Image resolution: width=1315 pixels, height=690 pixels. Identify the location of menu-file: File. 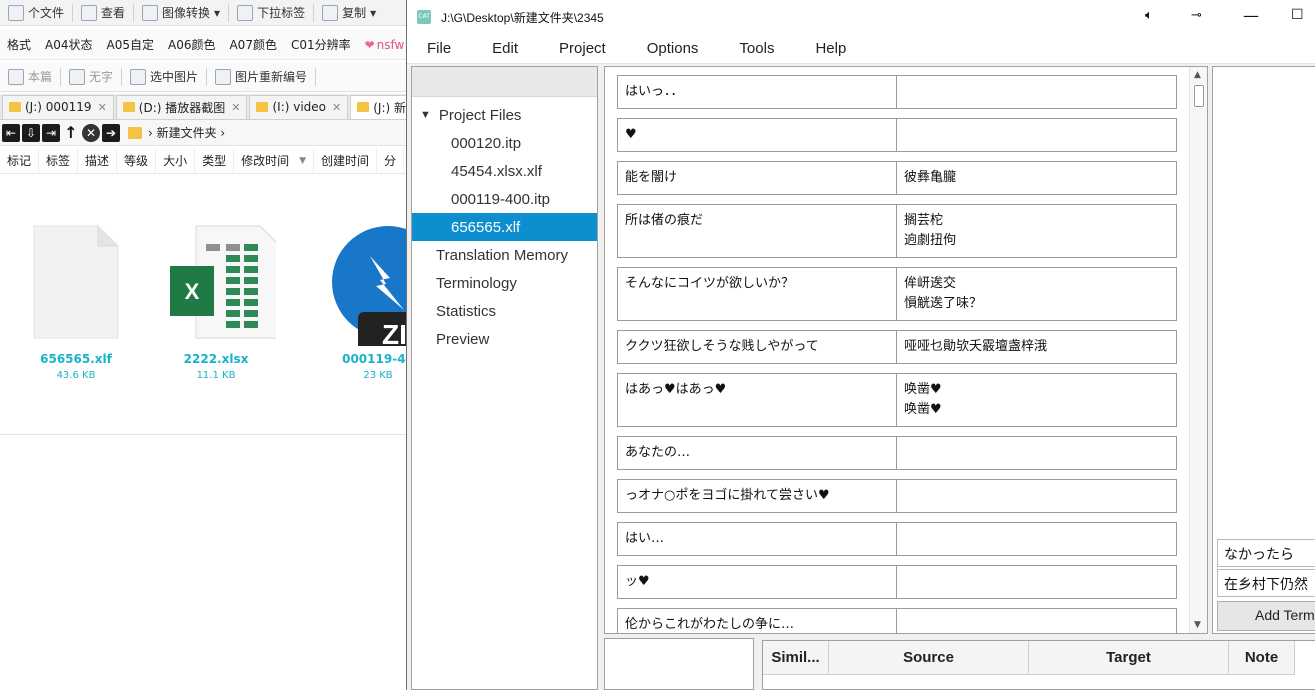
(439, 48).